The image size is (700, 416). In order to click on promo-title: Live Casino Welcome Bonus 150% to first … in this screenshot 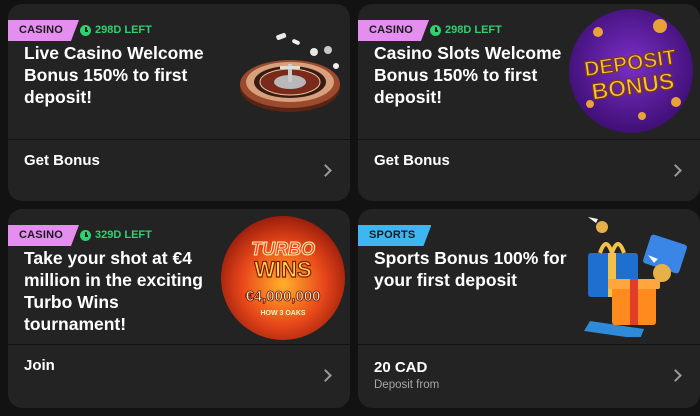, I will do `click(114, 75)`.